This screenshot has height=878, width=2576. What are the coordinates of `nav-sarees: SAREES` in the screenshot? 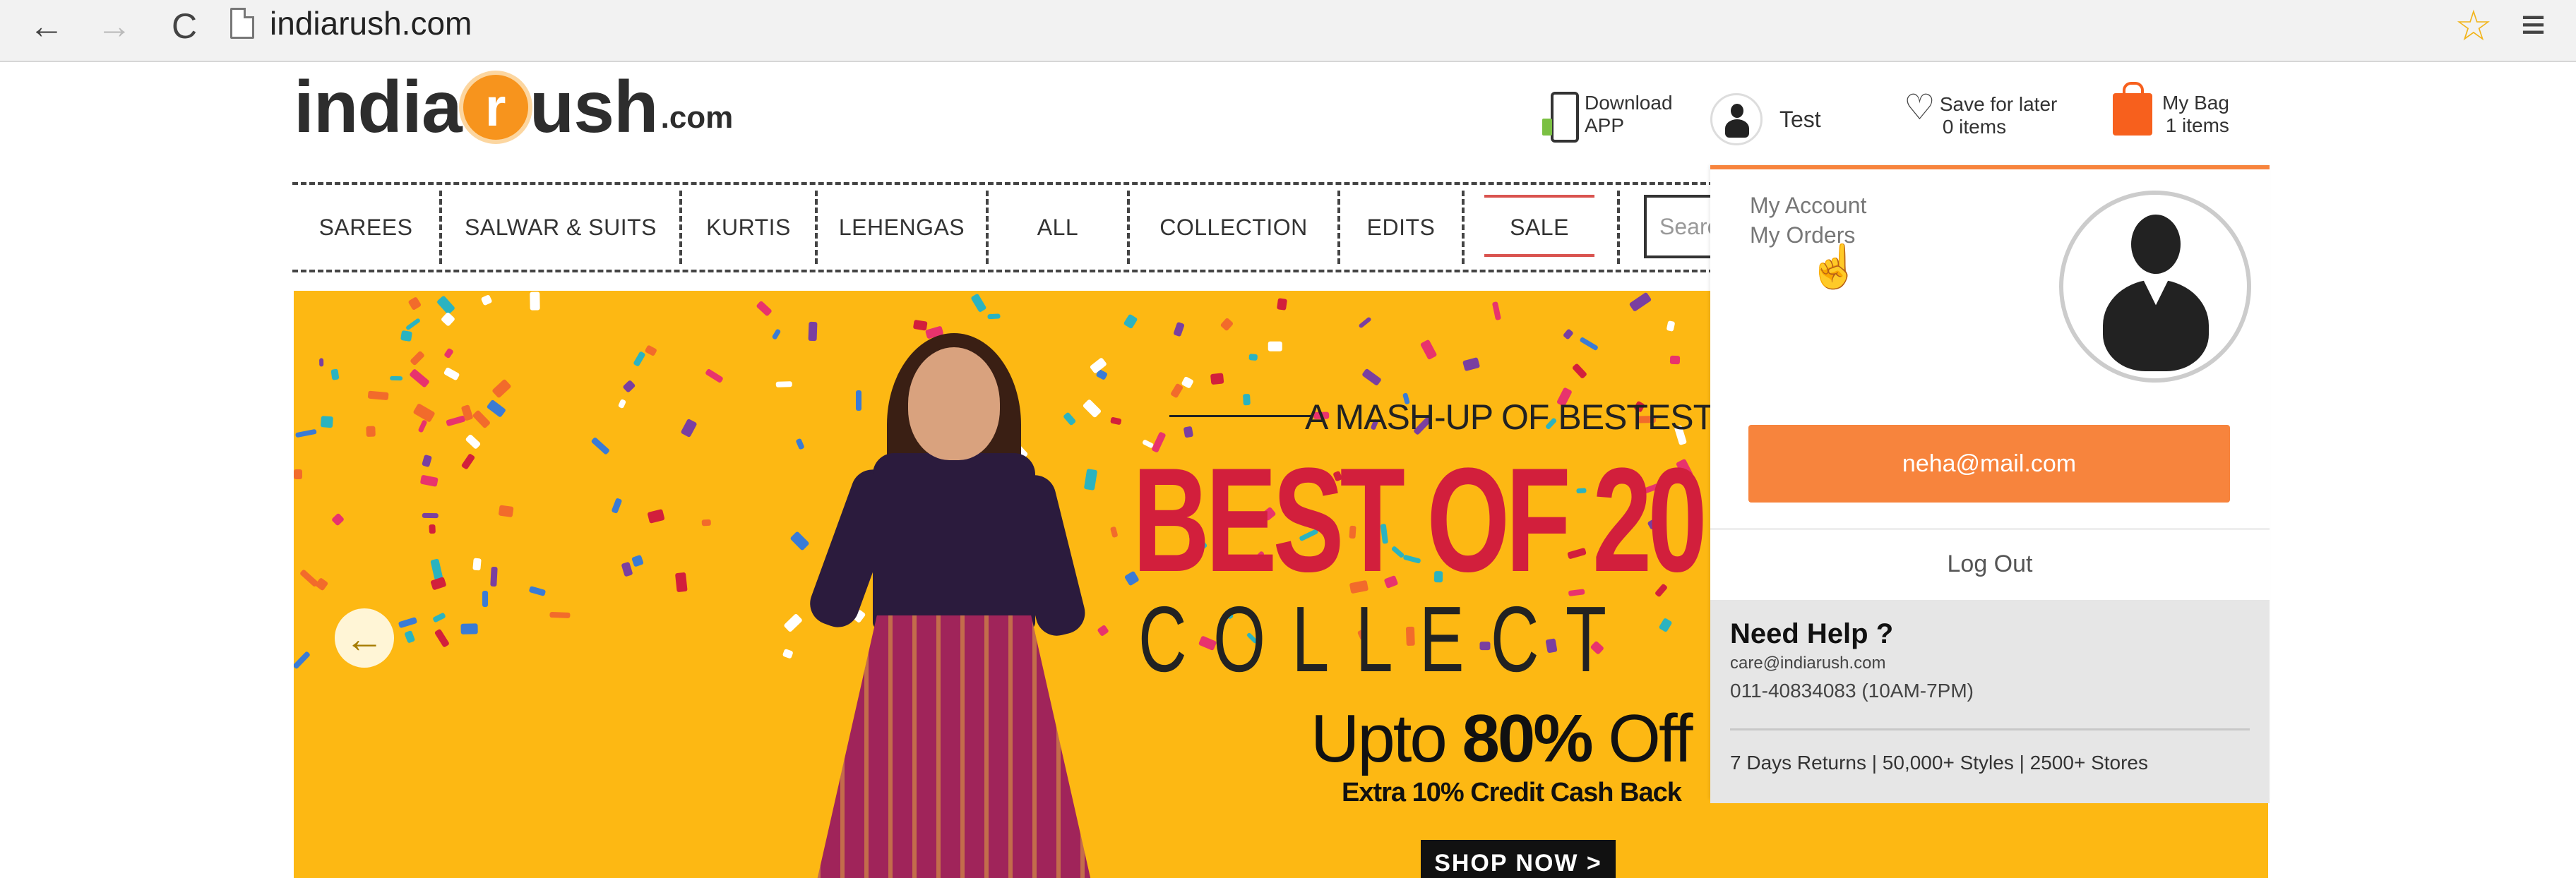 It's located at (365, 228).